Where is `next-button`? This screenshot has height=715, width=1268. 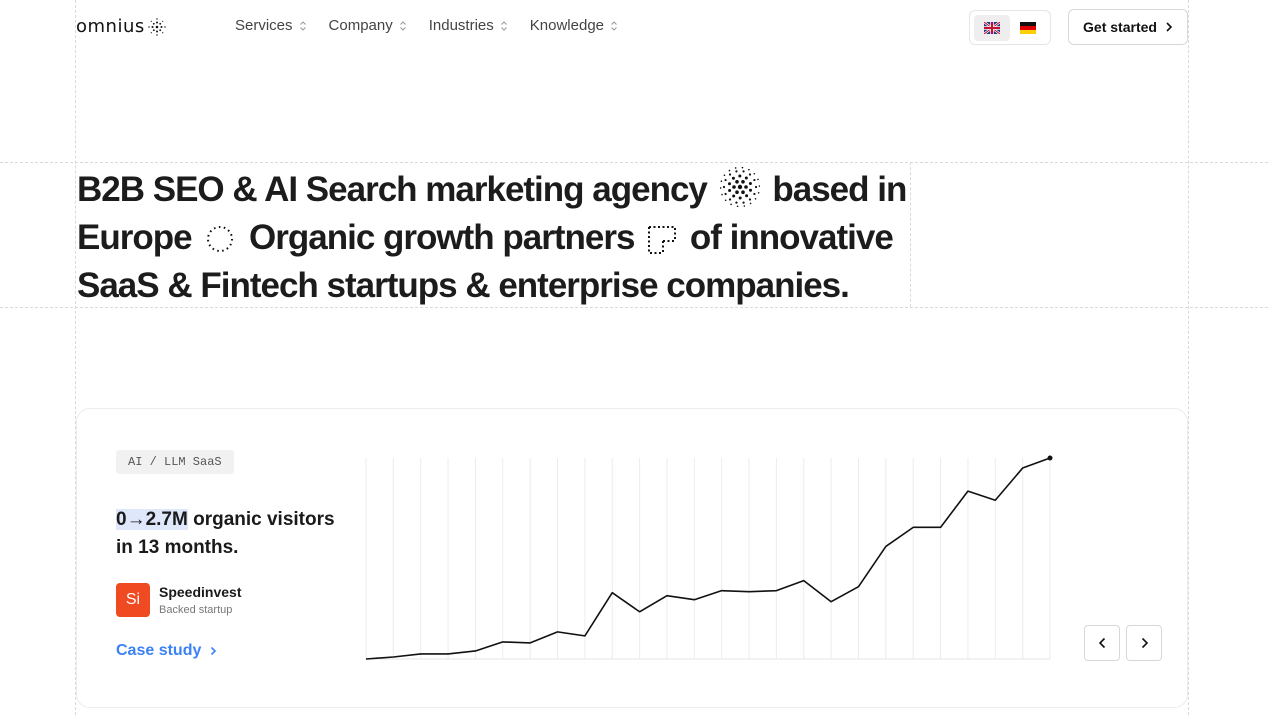
next-button is located at coordinates (1144, 643).